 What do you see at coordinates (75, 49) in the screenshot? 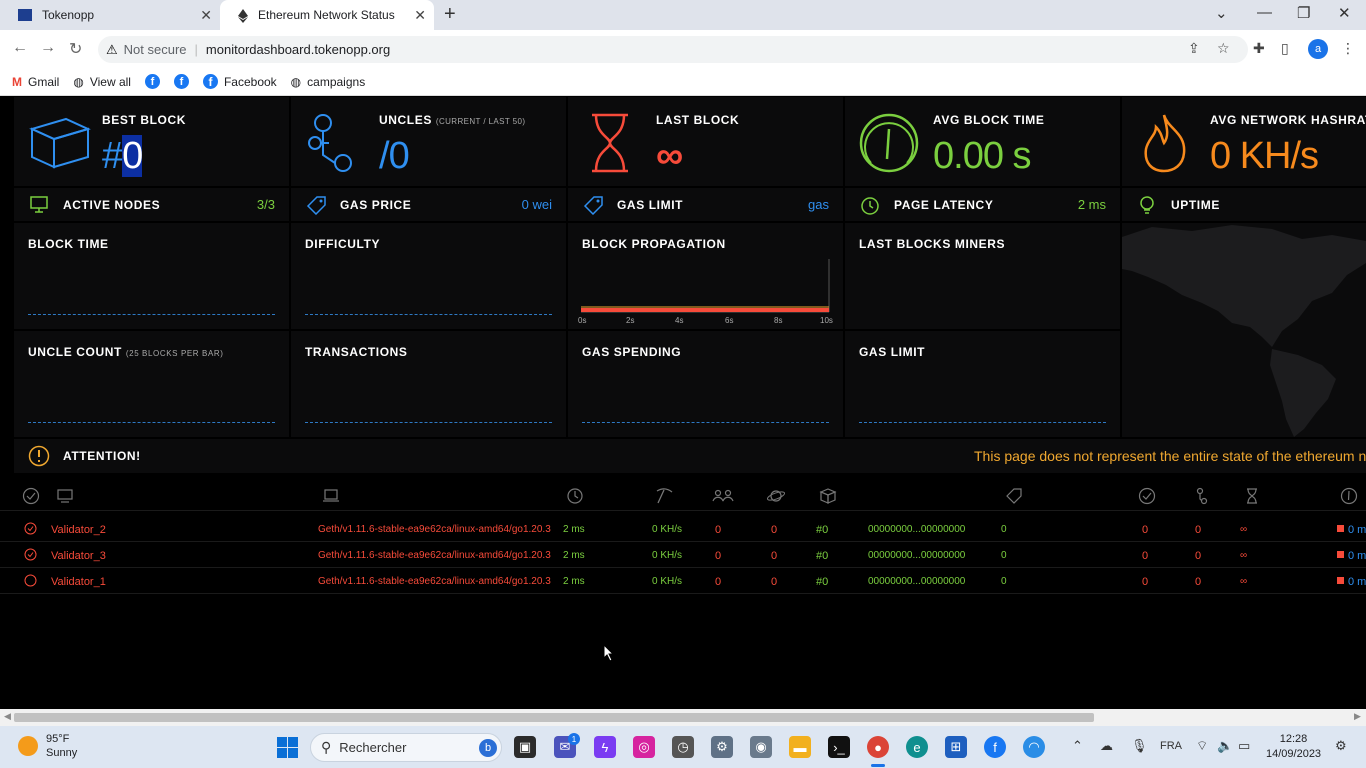
I see `reload-button: ↻` at bounding box center [75, 49].